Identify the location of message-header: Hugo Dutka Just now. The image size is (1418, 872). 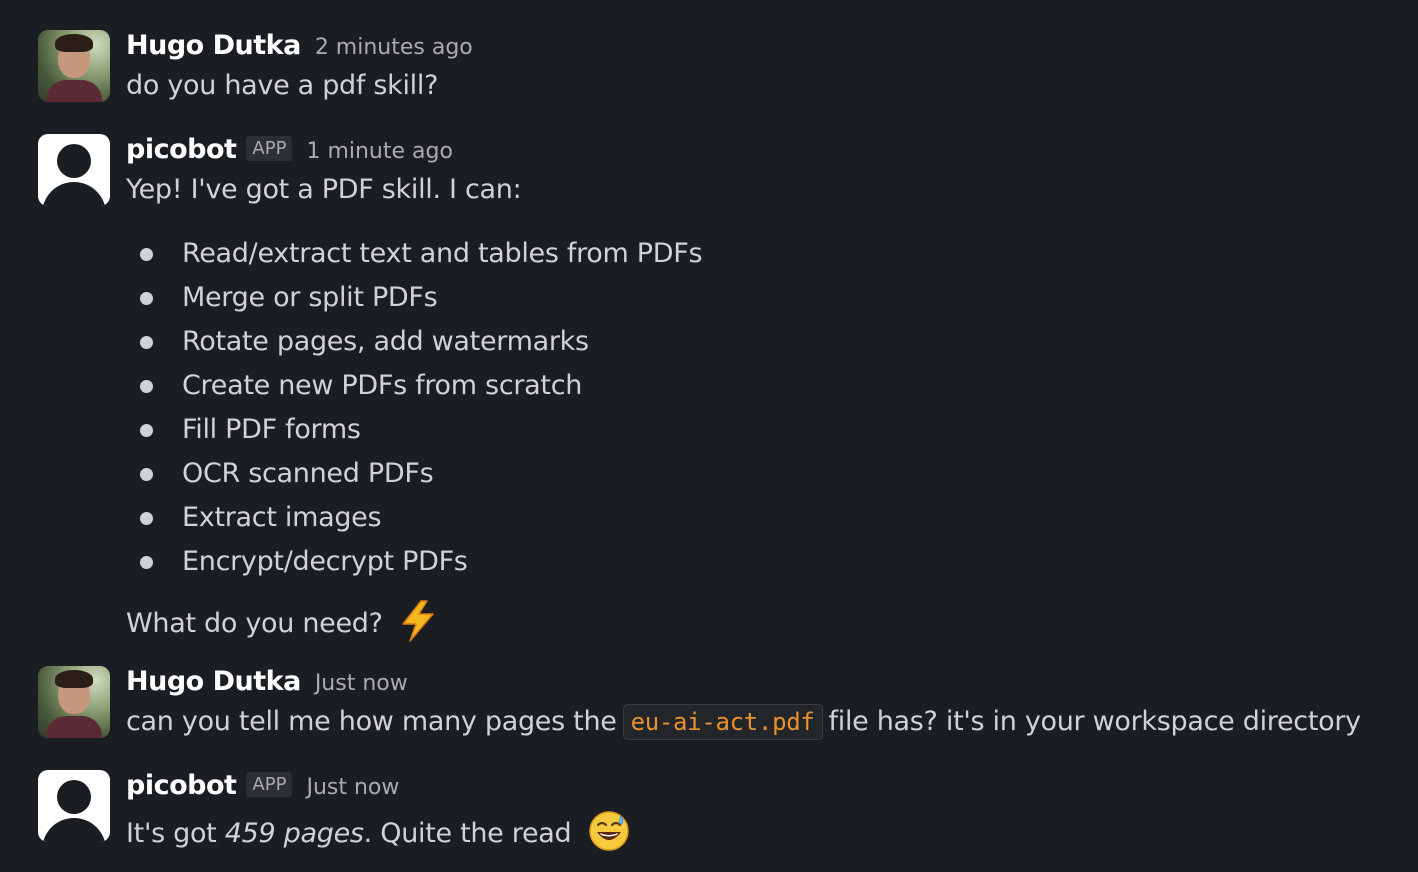
(267, 683).